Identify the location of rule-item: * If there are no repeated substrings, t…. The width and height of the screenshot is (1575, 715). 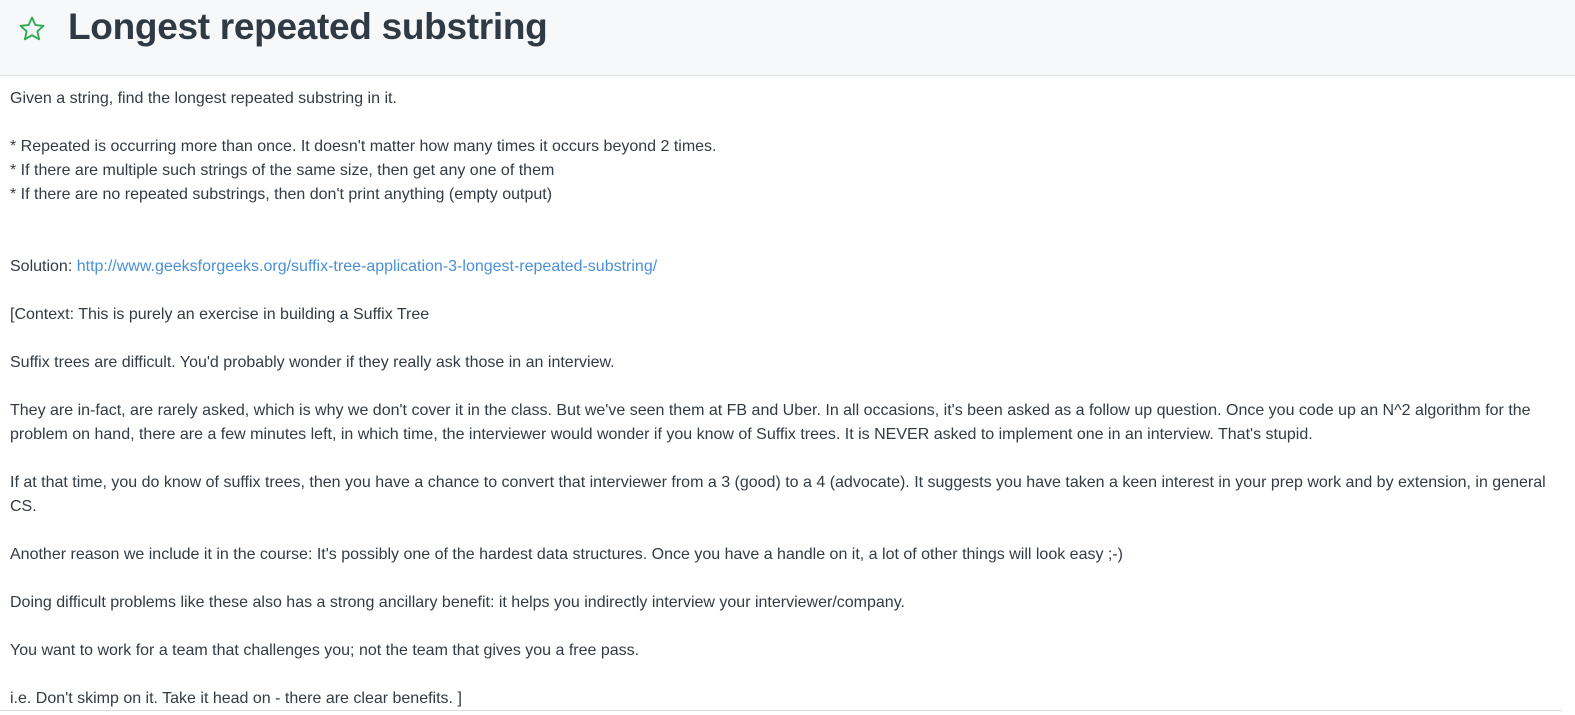
(281, 194).